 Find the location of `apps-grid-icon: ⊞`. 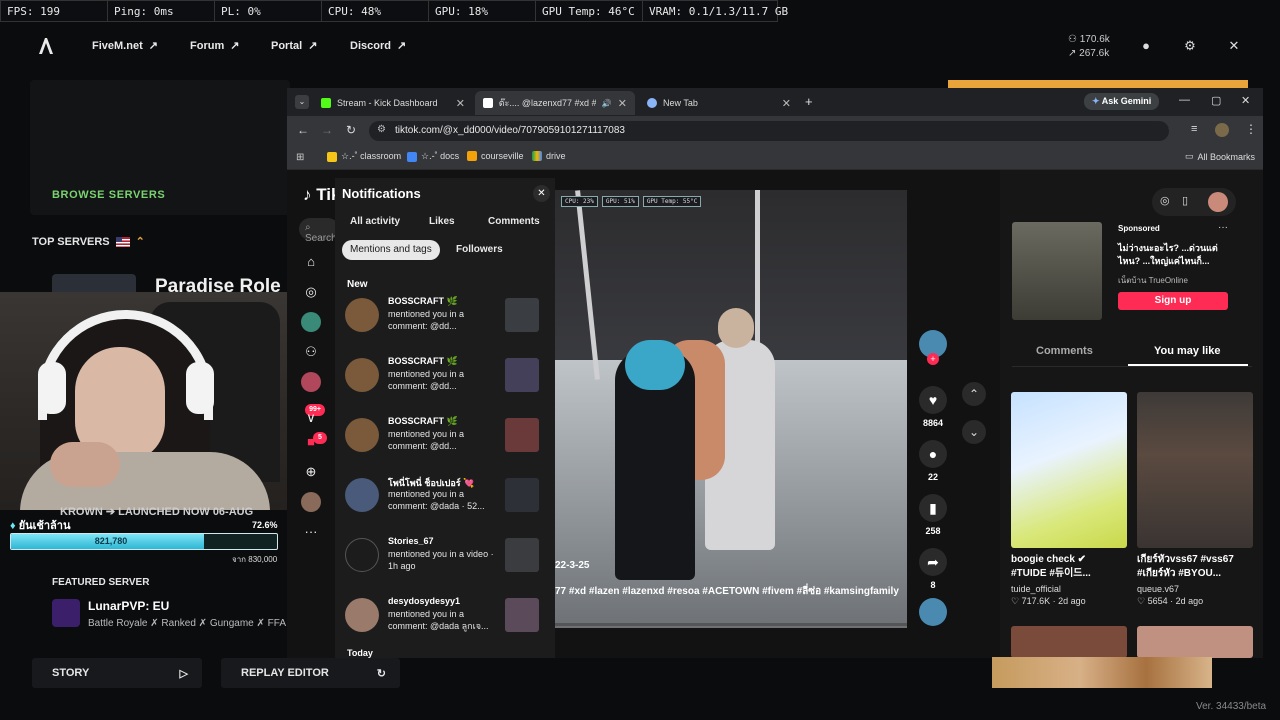

apps-grid-icon: ⊞ is located at coordinates (300, 157).